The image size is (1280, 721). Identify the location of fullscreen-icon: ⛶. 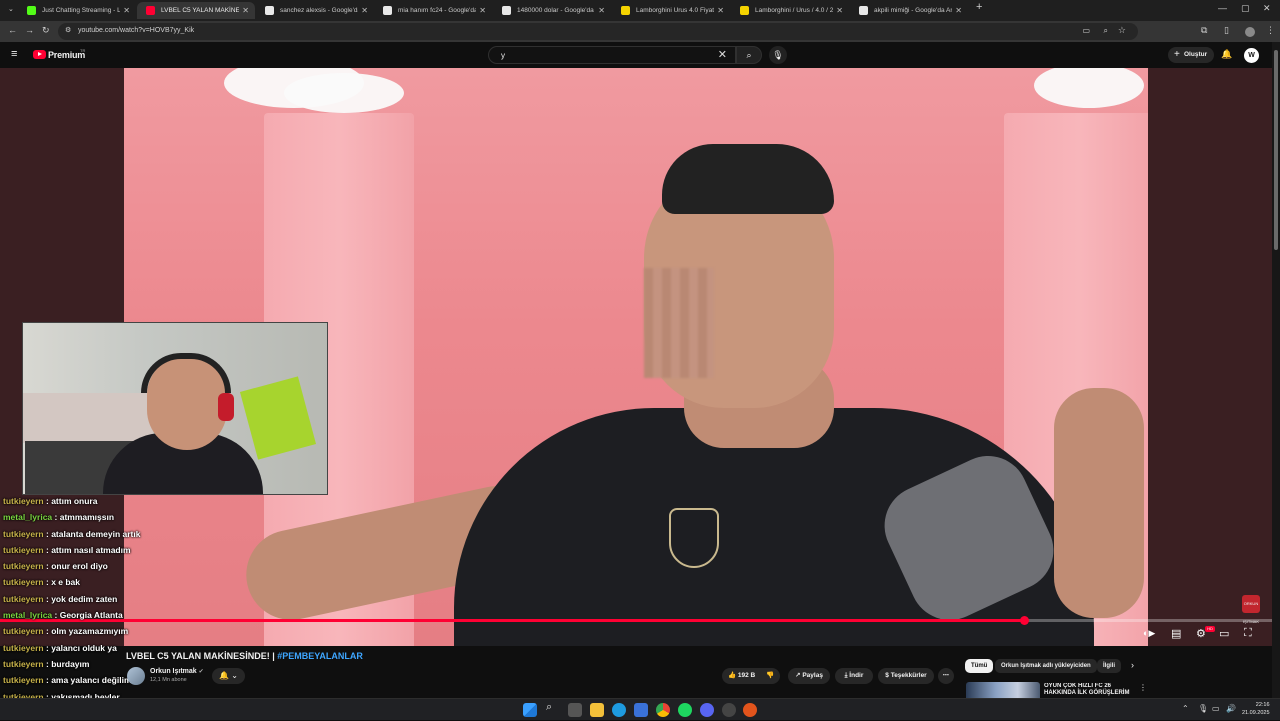
(1248, 633).